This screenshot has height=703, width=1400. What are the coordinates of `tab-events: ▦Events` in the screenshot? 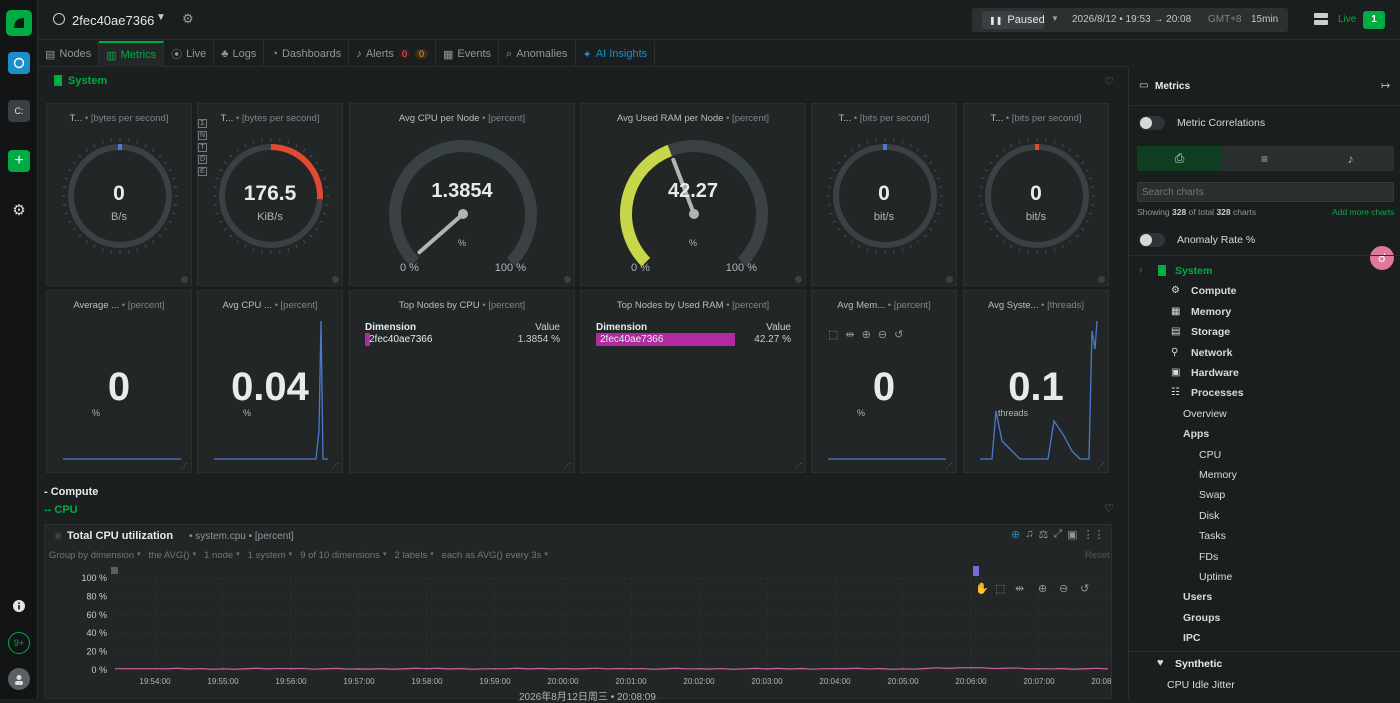 It's located at (467, 54).